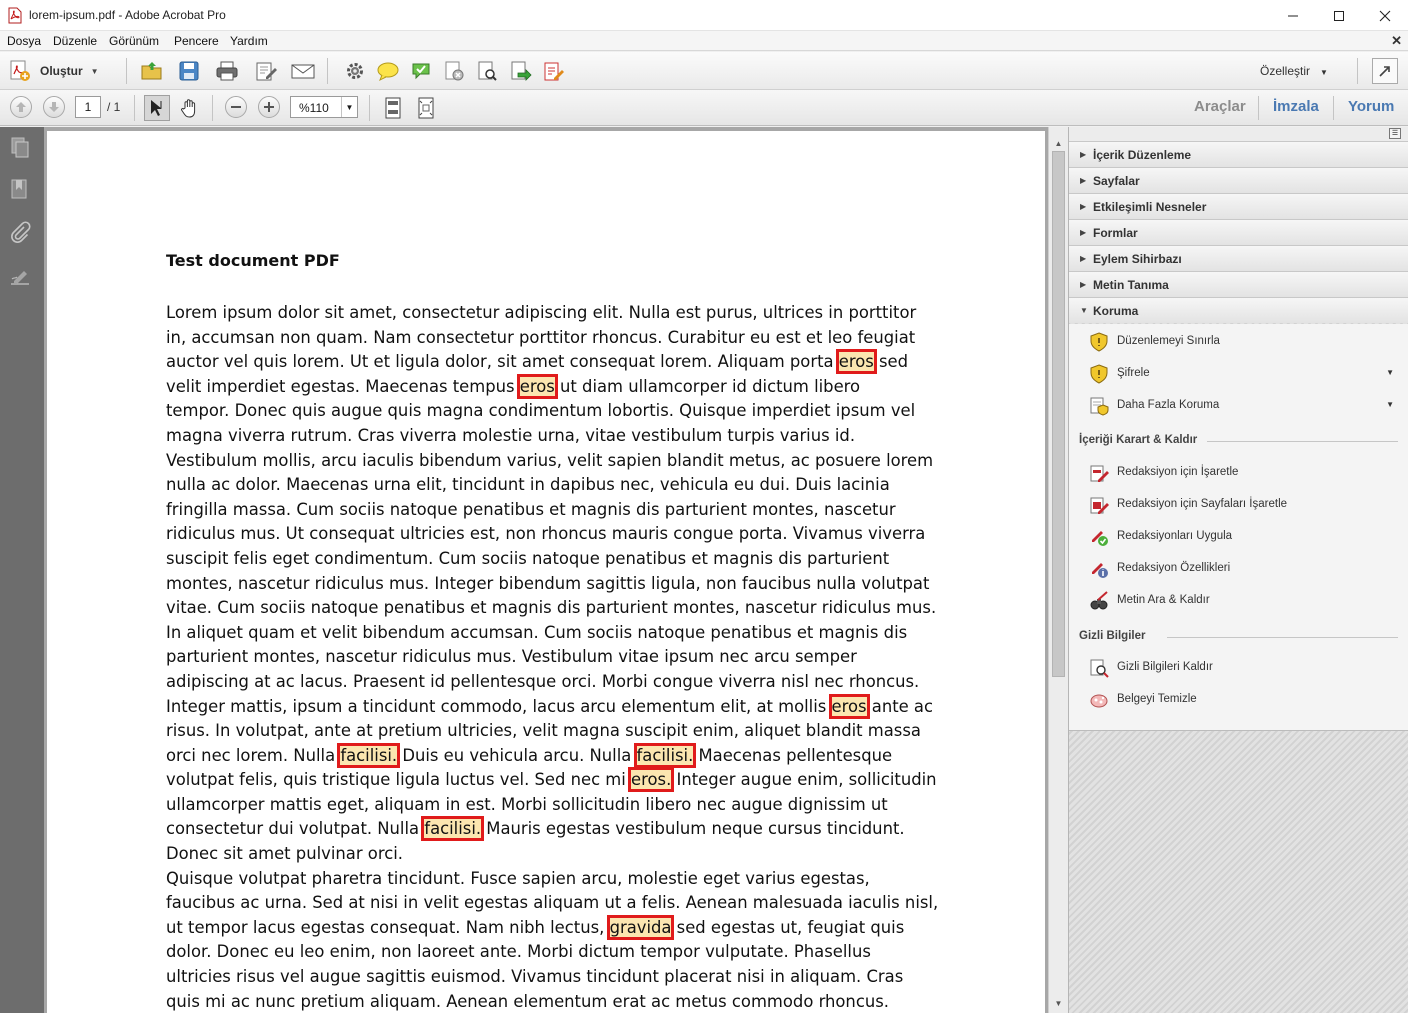  I want to click on customize-label: Özelleştir, so click(1285, 71).